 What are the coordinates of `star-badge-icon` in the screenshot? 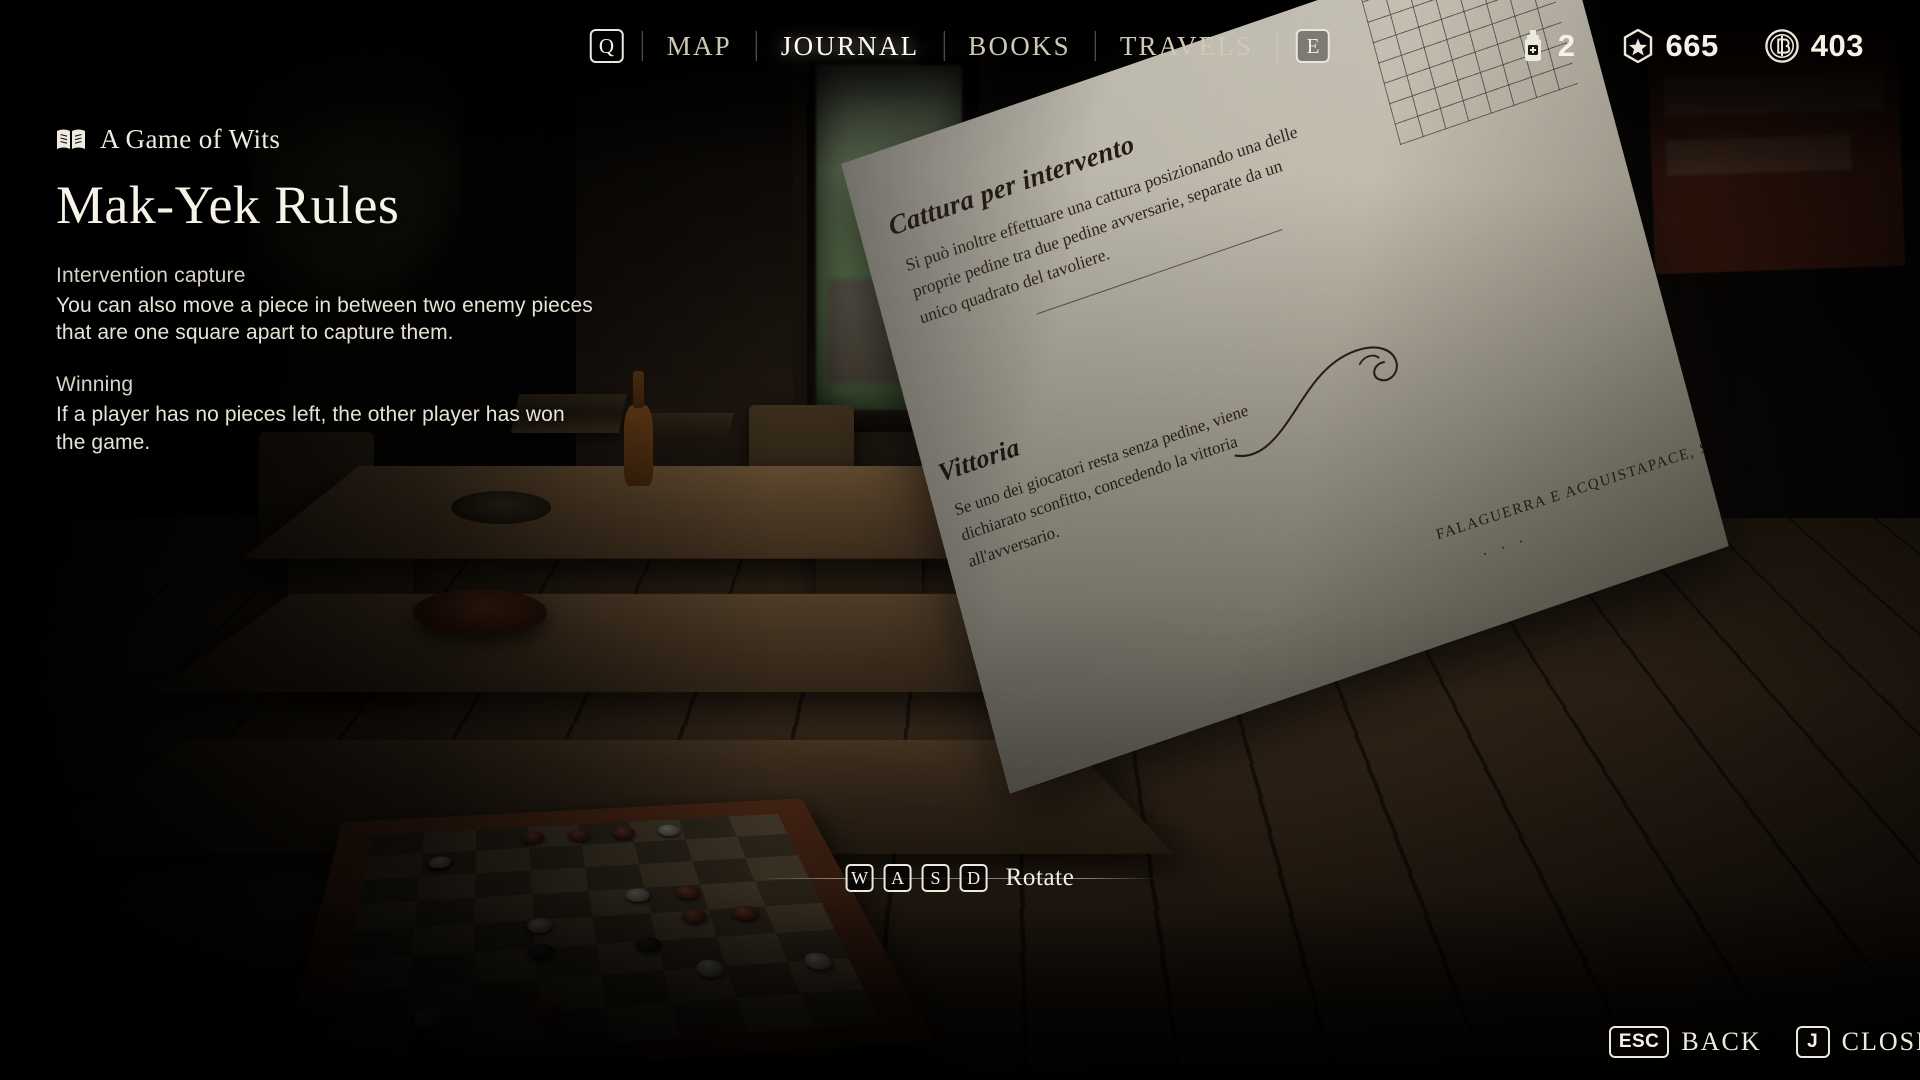 It's located at (1637, 46).